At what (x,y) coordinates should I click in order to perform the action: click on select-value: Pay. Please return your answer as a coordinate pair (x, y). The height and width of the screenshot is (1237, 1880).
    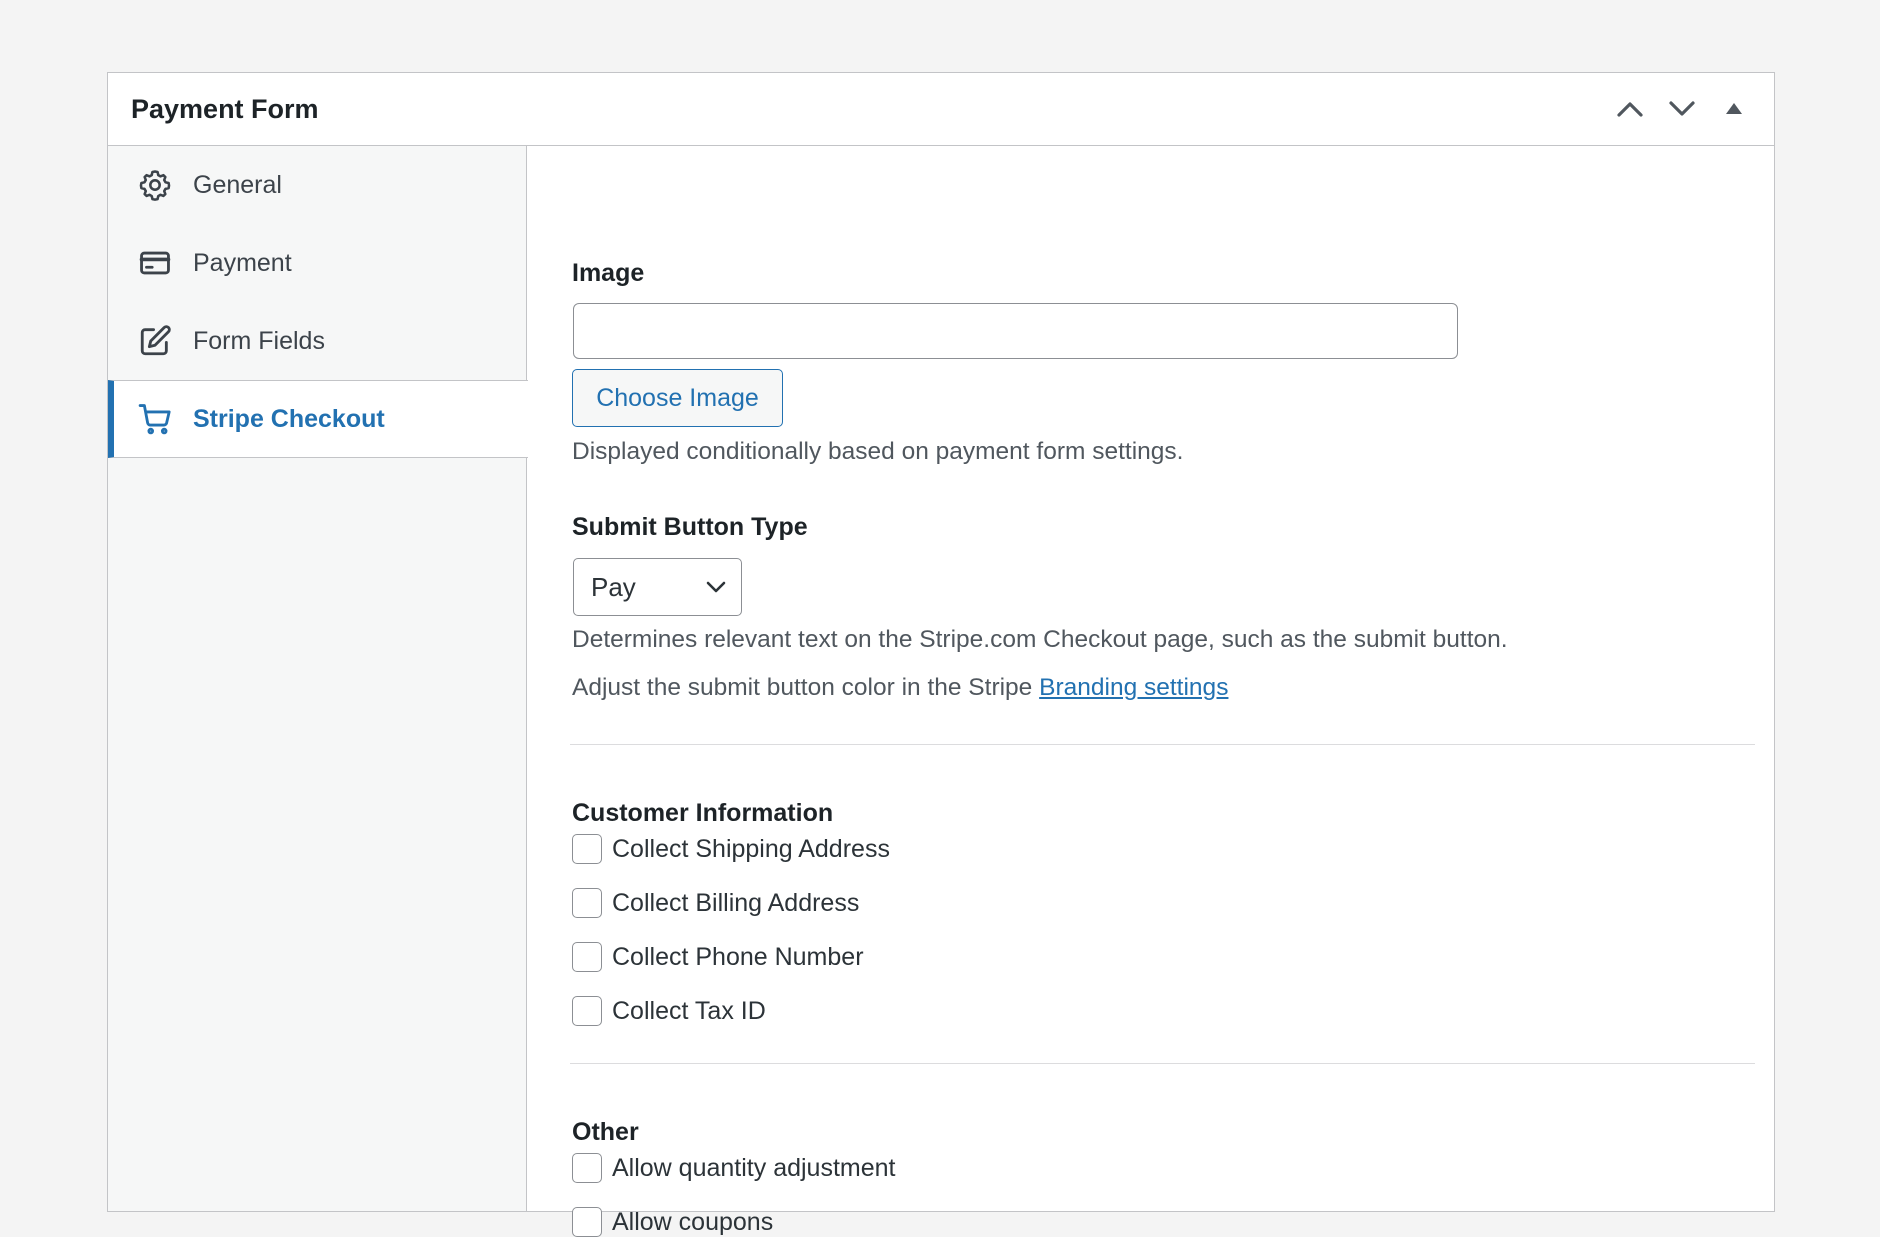
    Looking at the image, I should click on (613, 586).